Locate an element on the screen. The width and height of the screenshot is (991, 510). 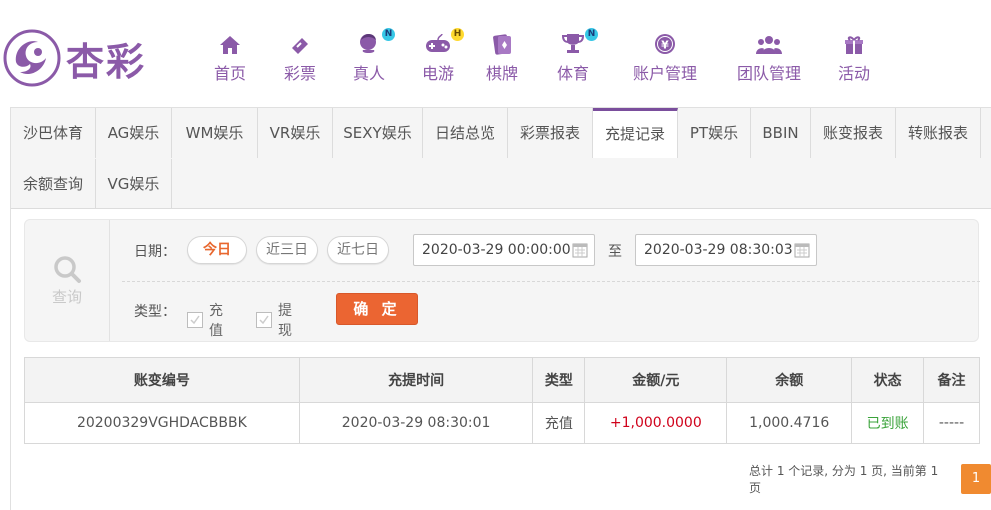
nav-label: 电游 is located at coordinates (437, 73).